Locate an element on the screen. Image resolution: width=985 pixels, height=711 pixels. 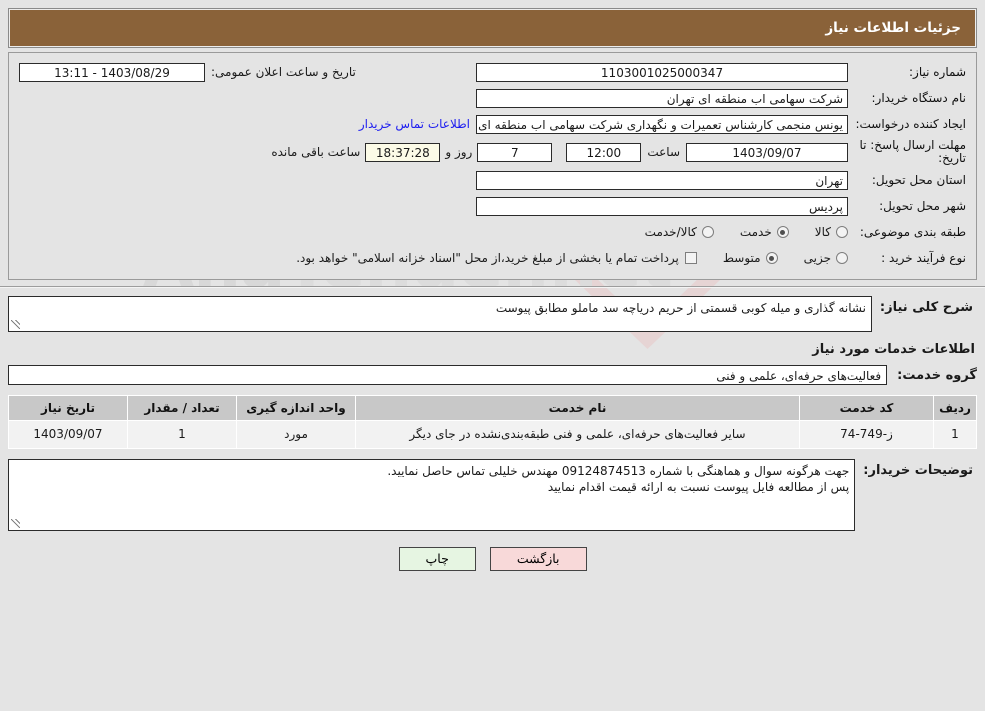
cell-date: 1403/09/07 is located at coordinates (68, 434).